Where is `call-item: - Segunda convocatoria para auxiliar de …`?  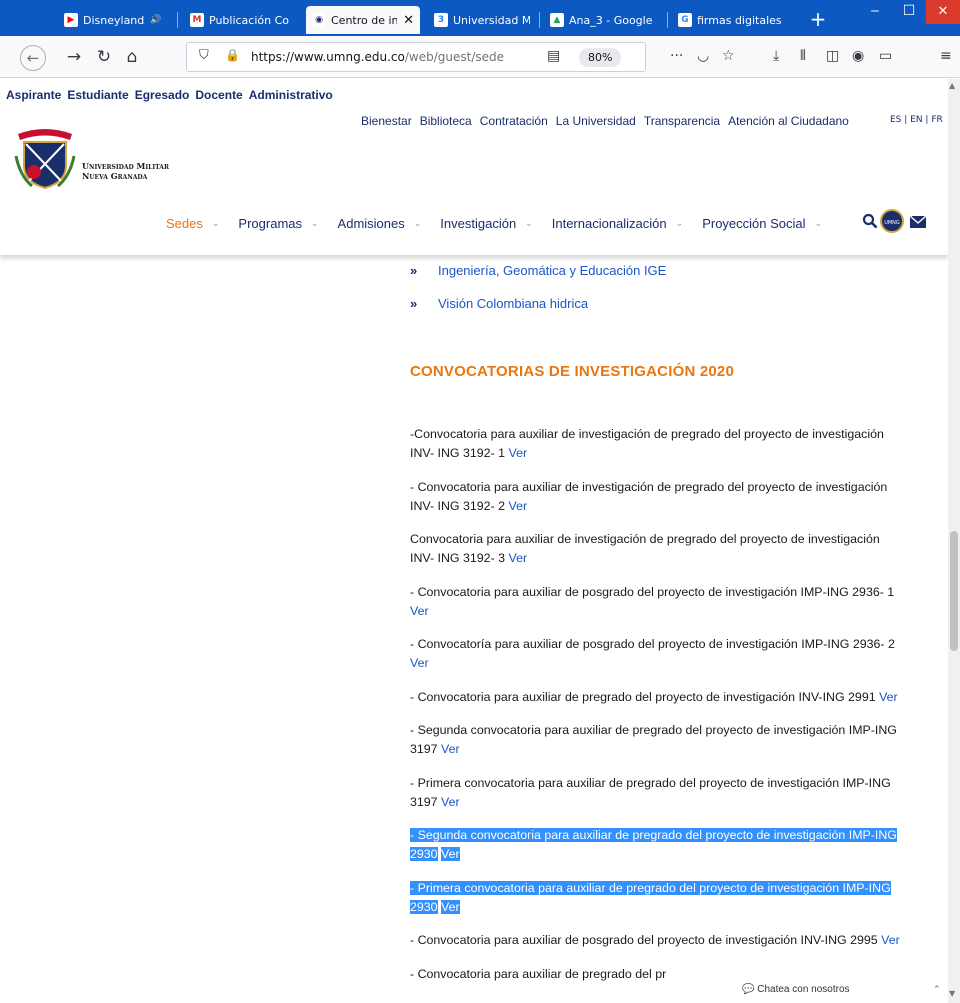 call-item: - Segunda convocatoria para auxiliar de … is located at coordinates (655, 845).